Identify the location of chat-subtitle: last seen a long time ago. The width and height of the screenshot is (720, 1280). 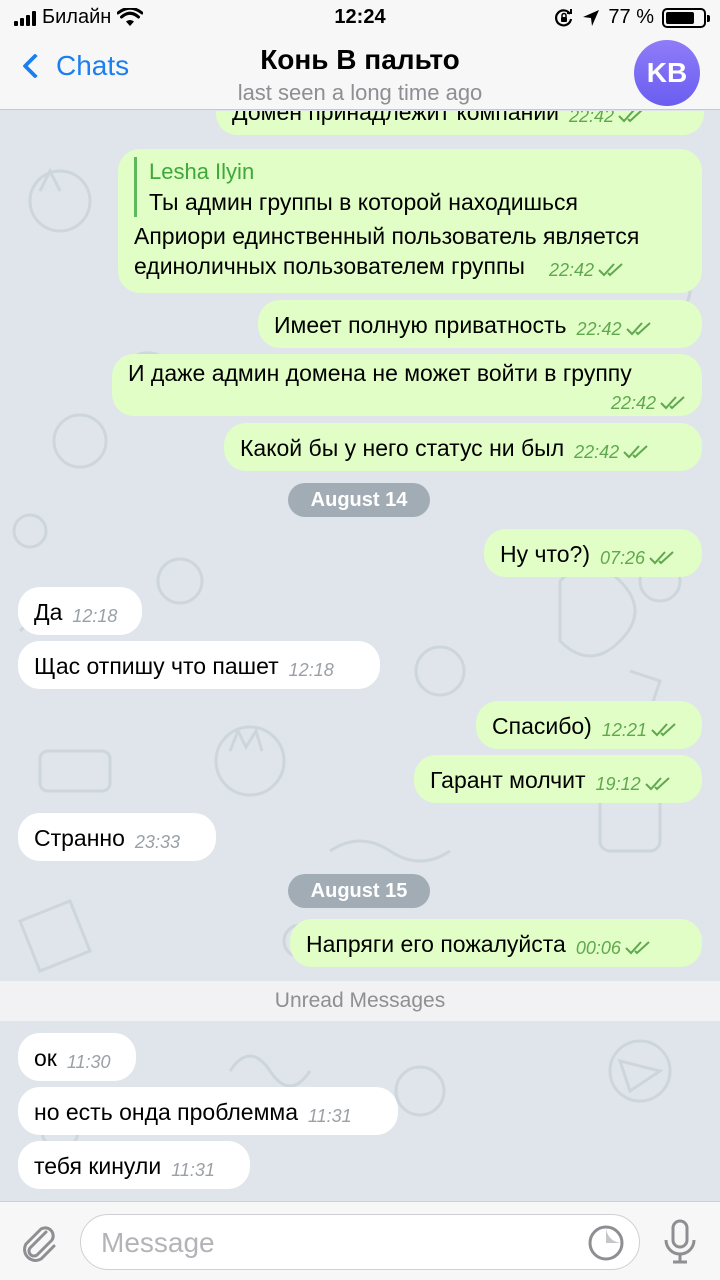
(360, 92).